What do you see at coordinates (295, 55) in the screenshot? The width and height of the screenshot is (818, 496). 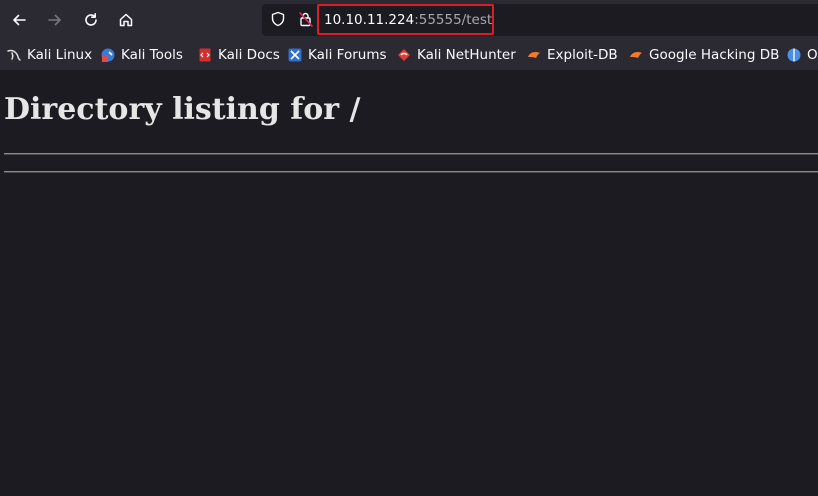 I see `kali-forums-icon` at bounding box center [295, 55].